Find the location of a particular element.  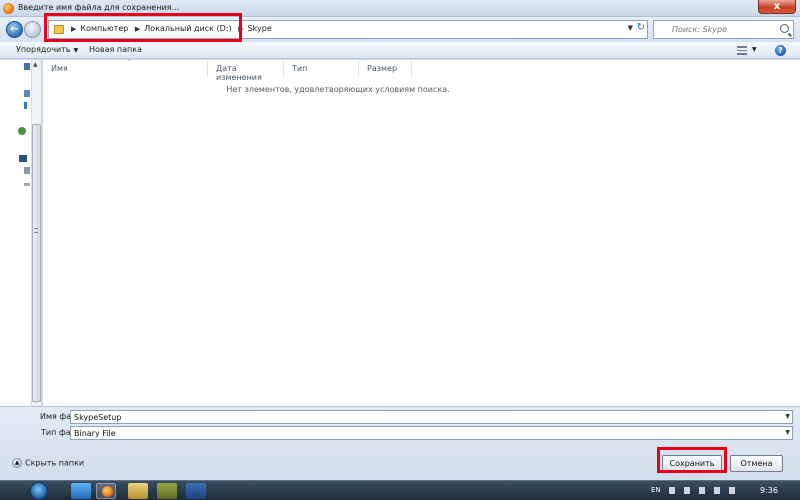

clock: 9:36 is located at coordinates (769, 490).